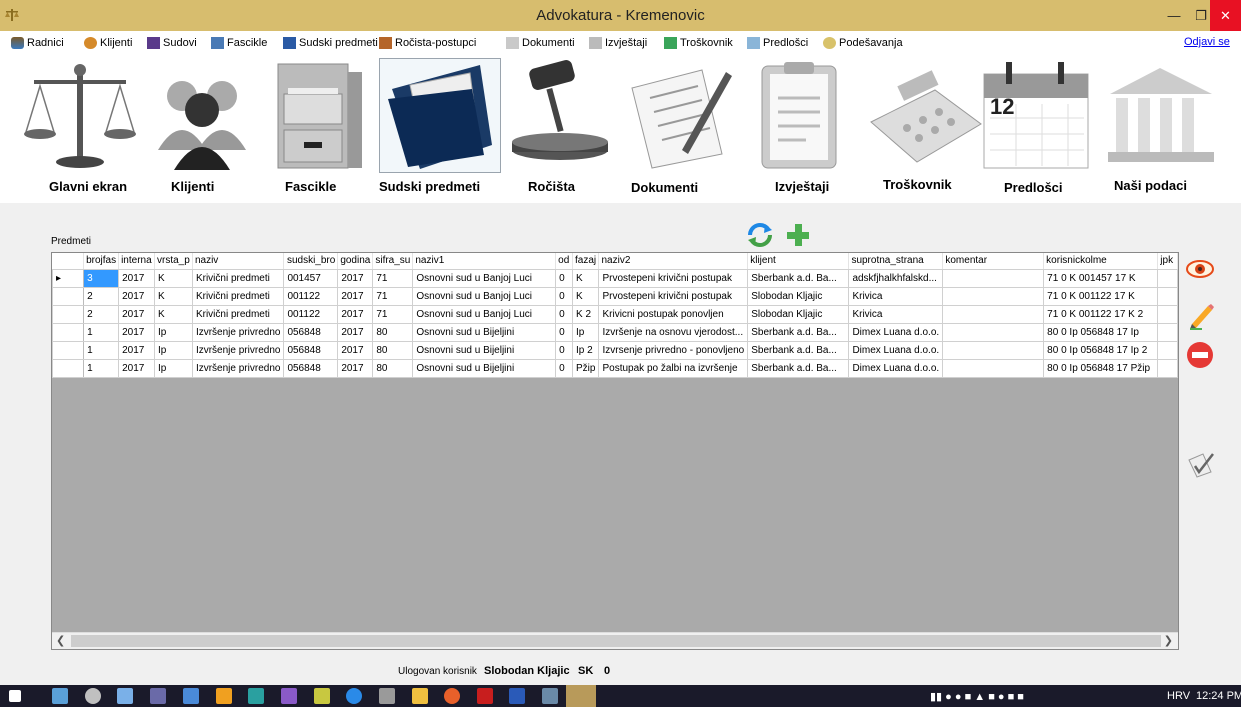 The height and width of the screenshot is (707, 1241). Describe the element at coordinates (1033, 187) in the screenshot. I see `nav-label-templates: Predlošci` at that location.